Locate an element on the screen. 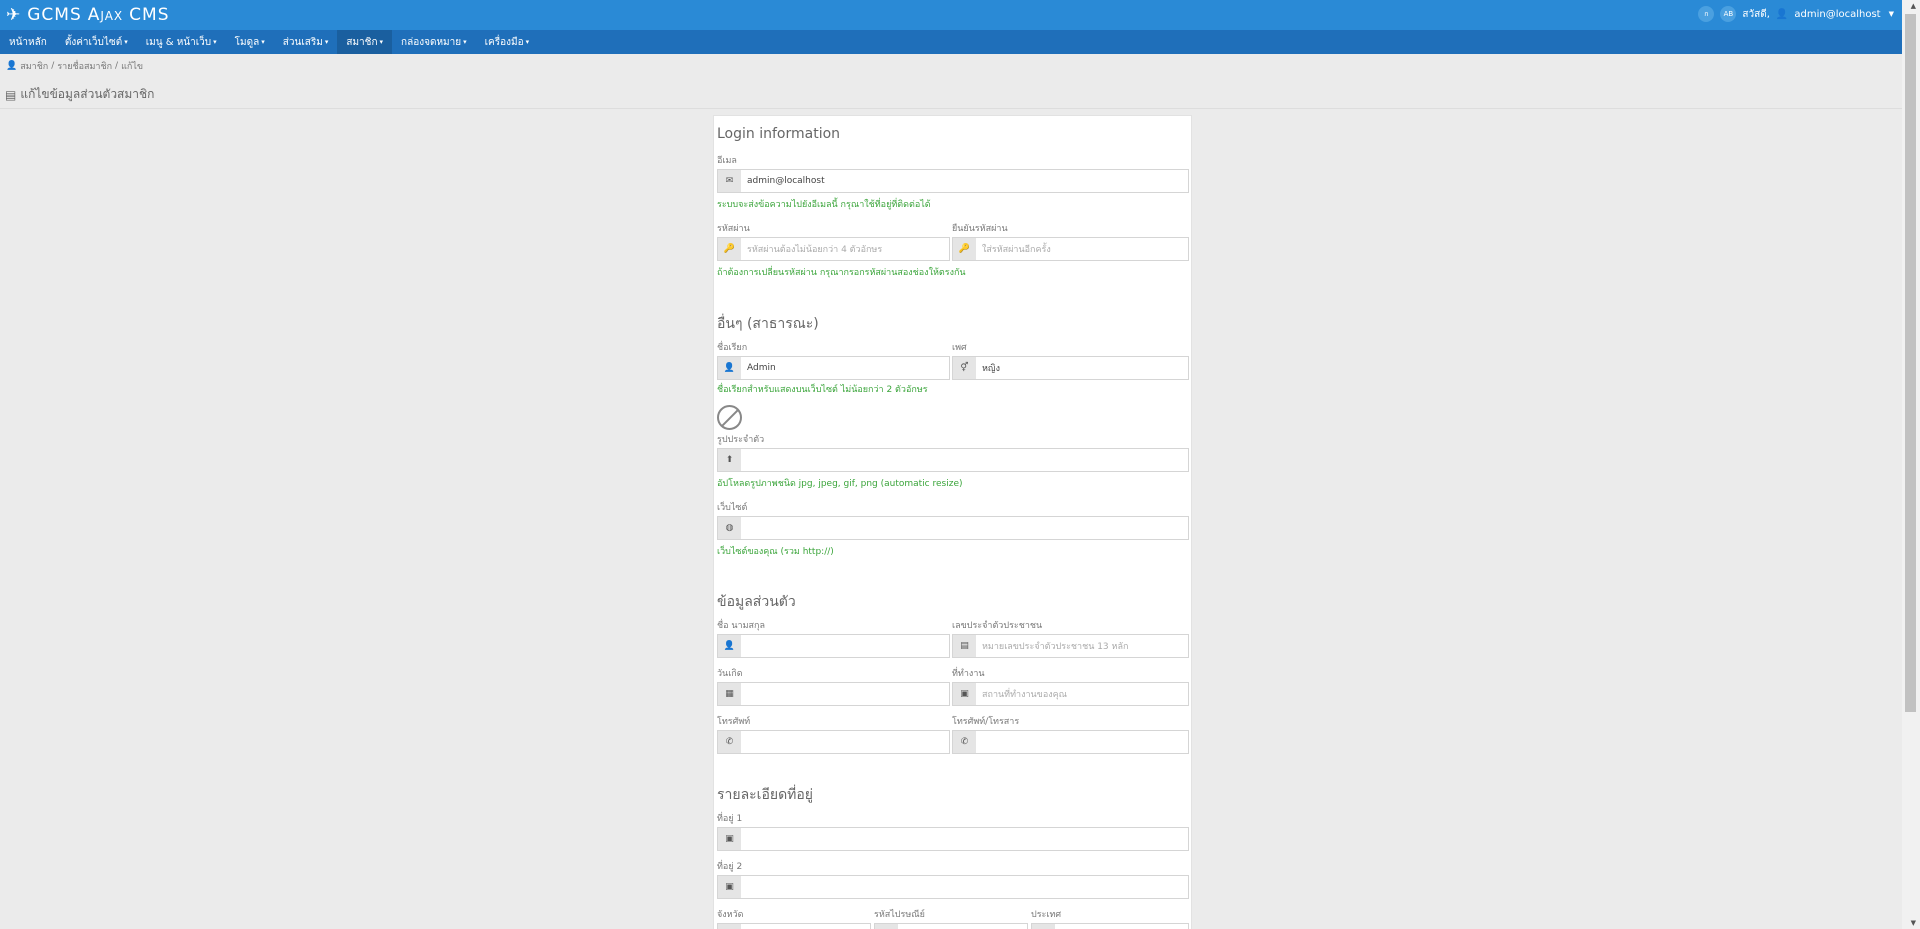 The width and height of the screenshot is (1920, 929). birthday-field: ▦ is located at coordinates (833, 694).